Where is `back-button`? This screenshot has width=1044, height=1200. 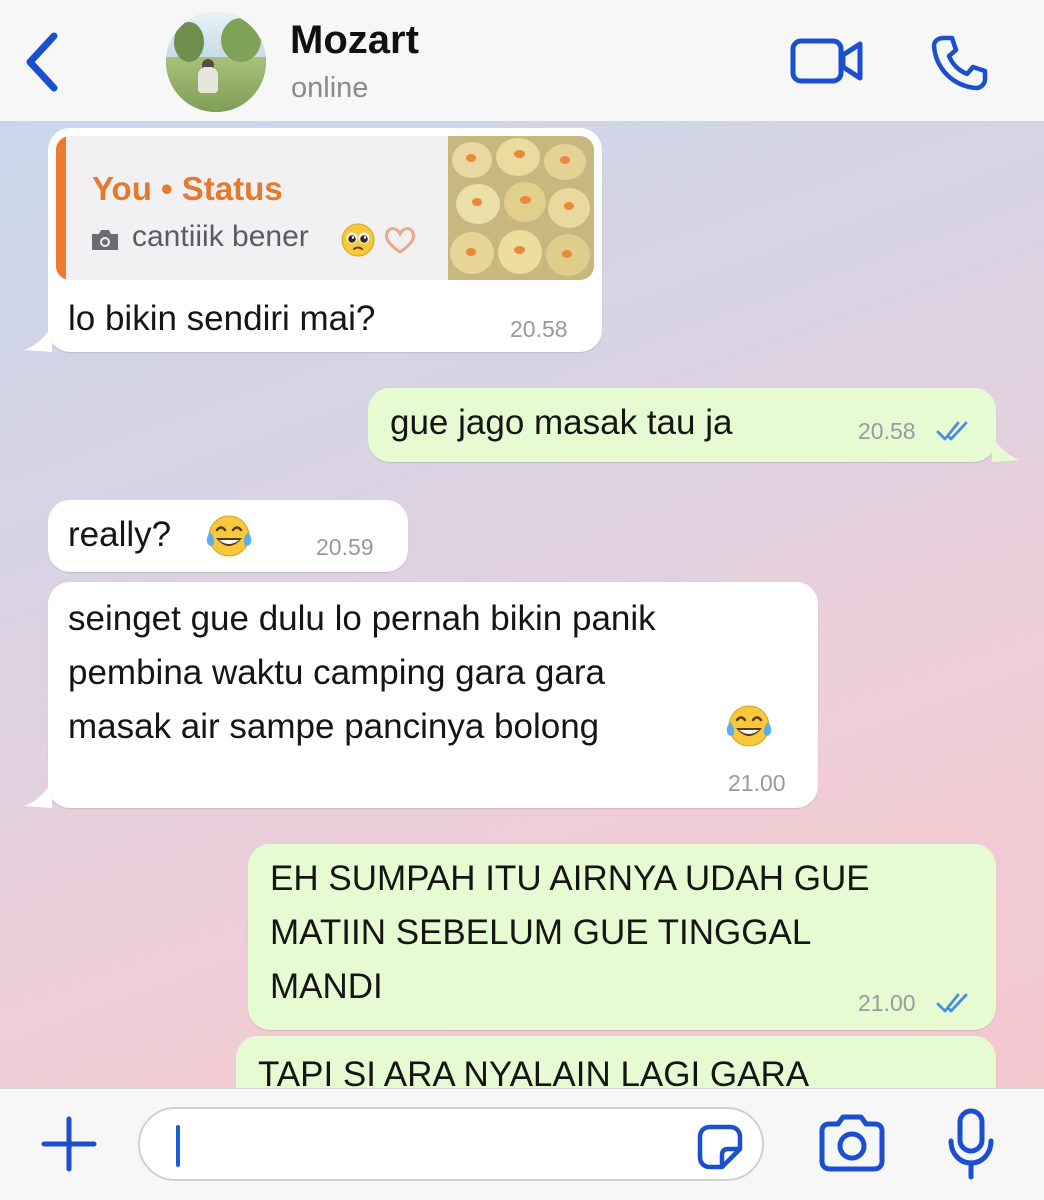
back-button is located at coordinates (42, 62).